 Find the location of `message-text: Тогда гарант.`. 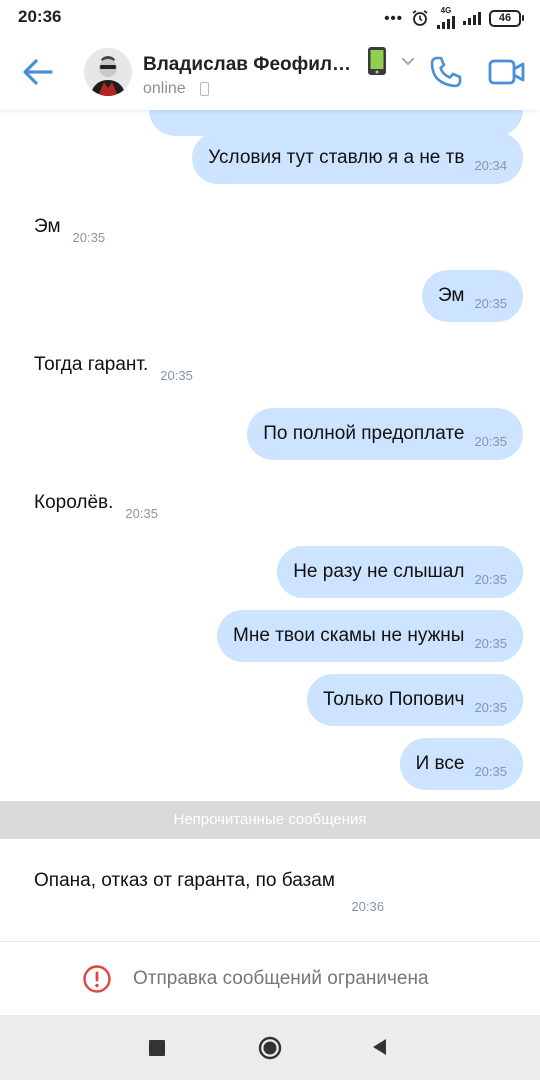

message-text: Тогда гарант. is located at coordinates (91, 364).